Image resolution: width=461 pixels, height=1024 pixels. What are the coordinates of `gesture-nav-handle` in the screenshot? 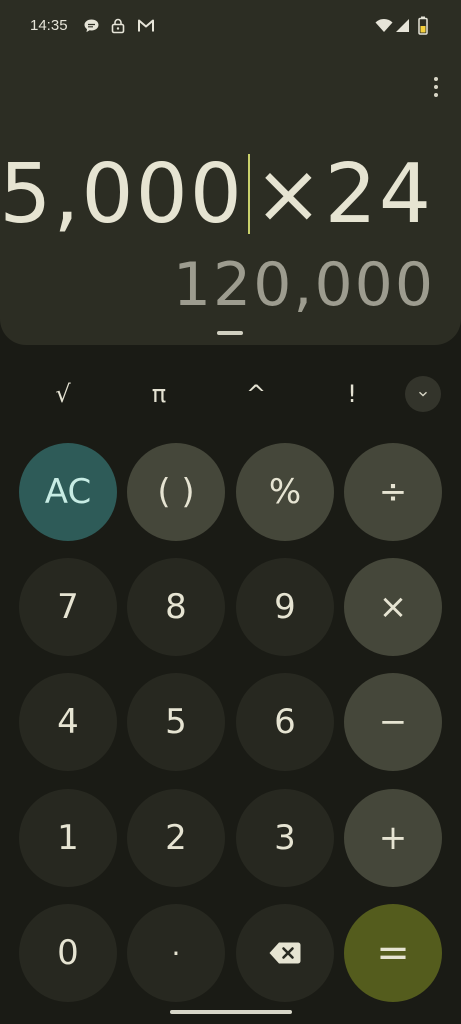 It's located at (231, 1012).